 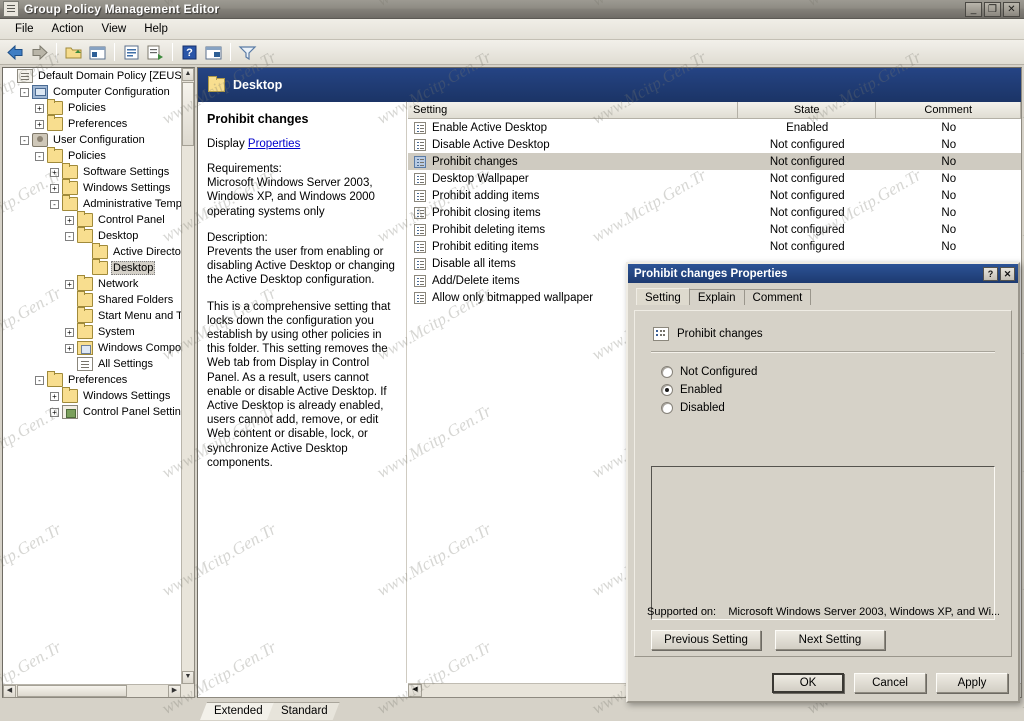 I want to click on help-icon: ?, so click(x=189, y=52).